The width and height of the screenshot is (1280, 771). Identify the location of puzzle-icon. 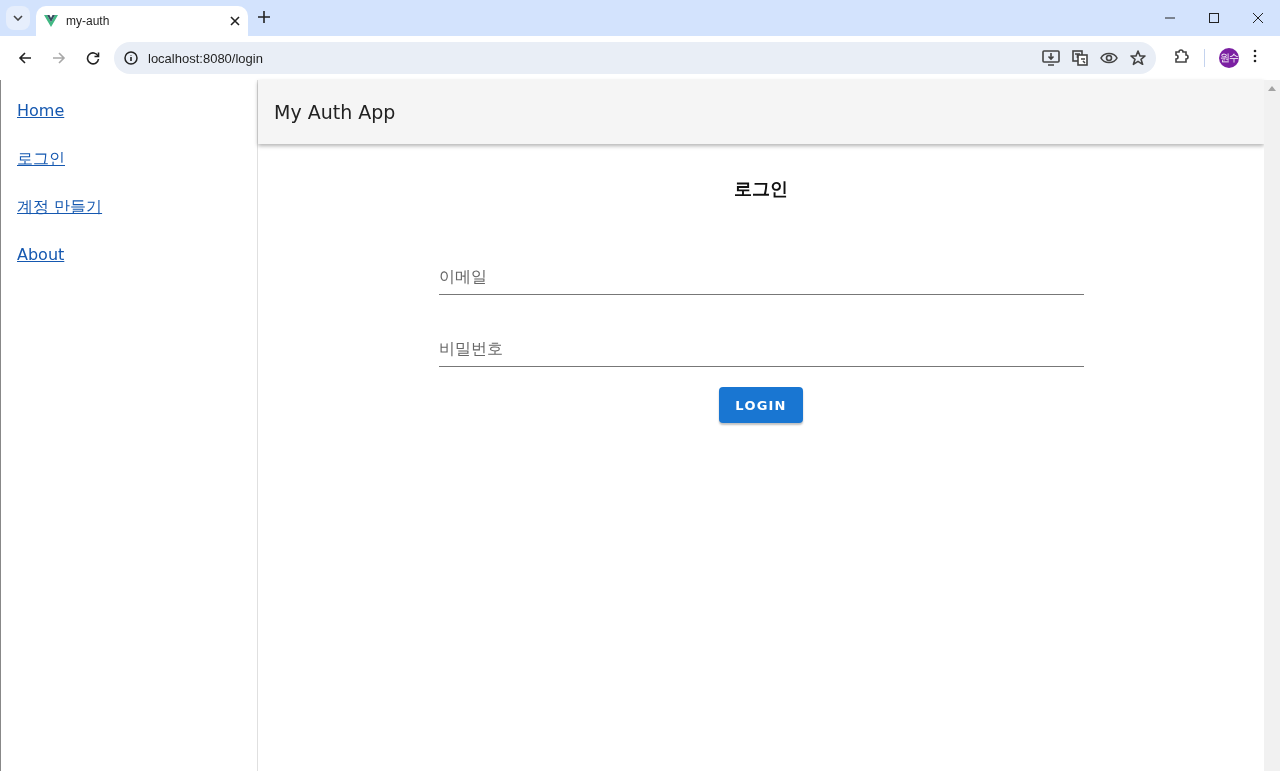
(1182, 56).